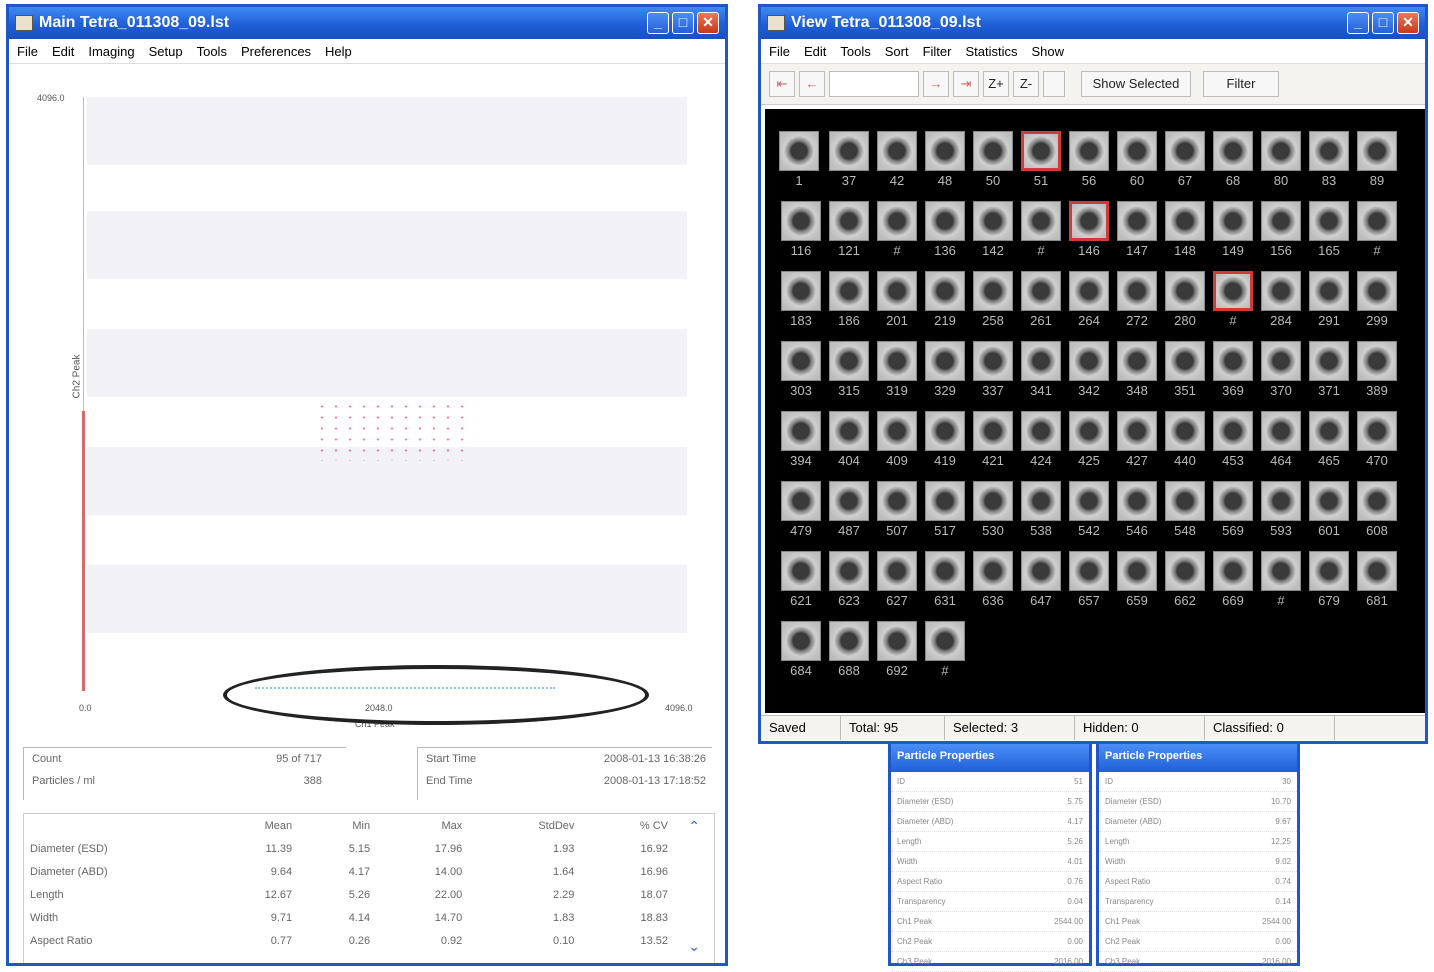  Describe the element at coordinates (1041, 509) in the screenshot. I see `particle-thumbnail: 538` at that location.